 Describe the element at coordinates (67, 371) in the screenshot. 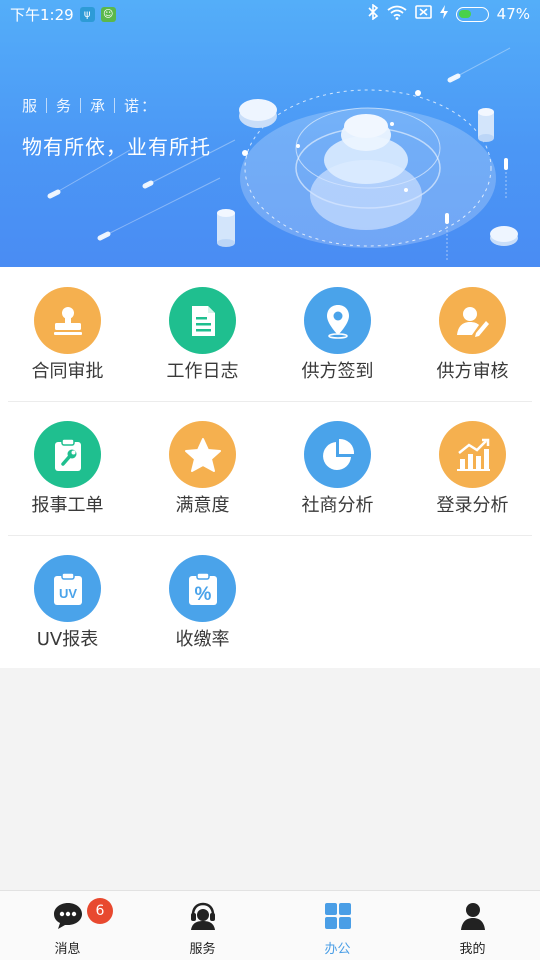

I see `grid-item-label: 合同审批` at that location.